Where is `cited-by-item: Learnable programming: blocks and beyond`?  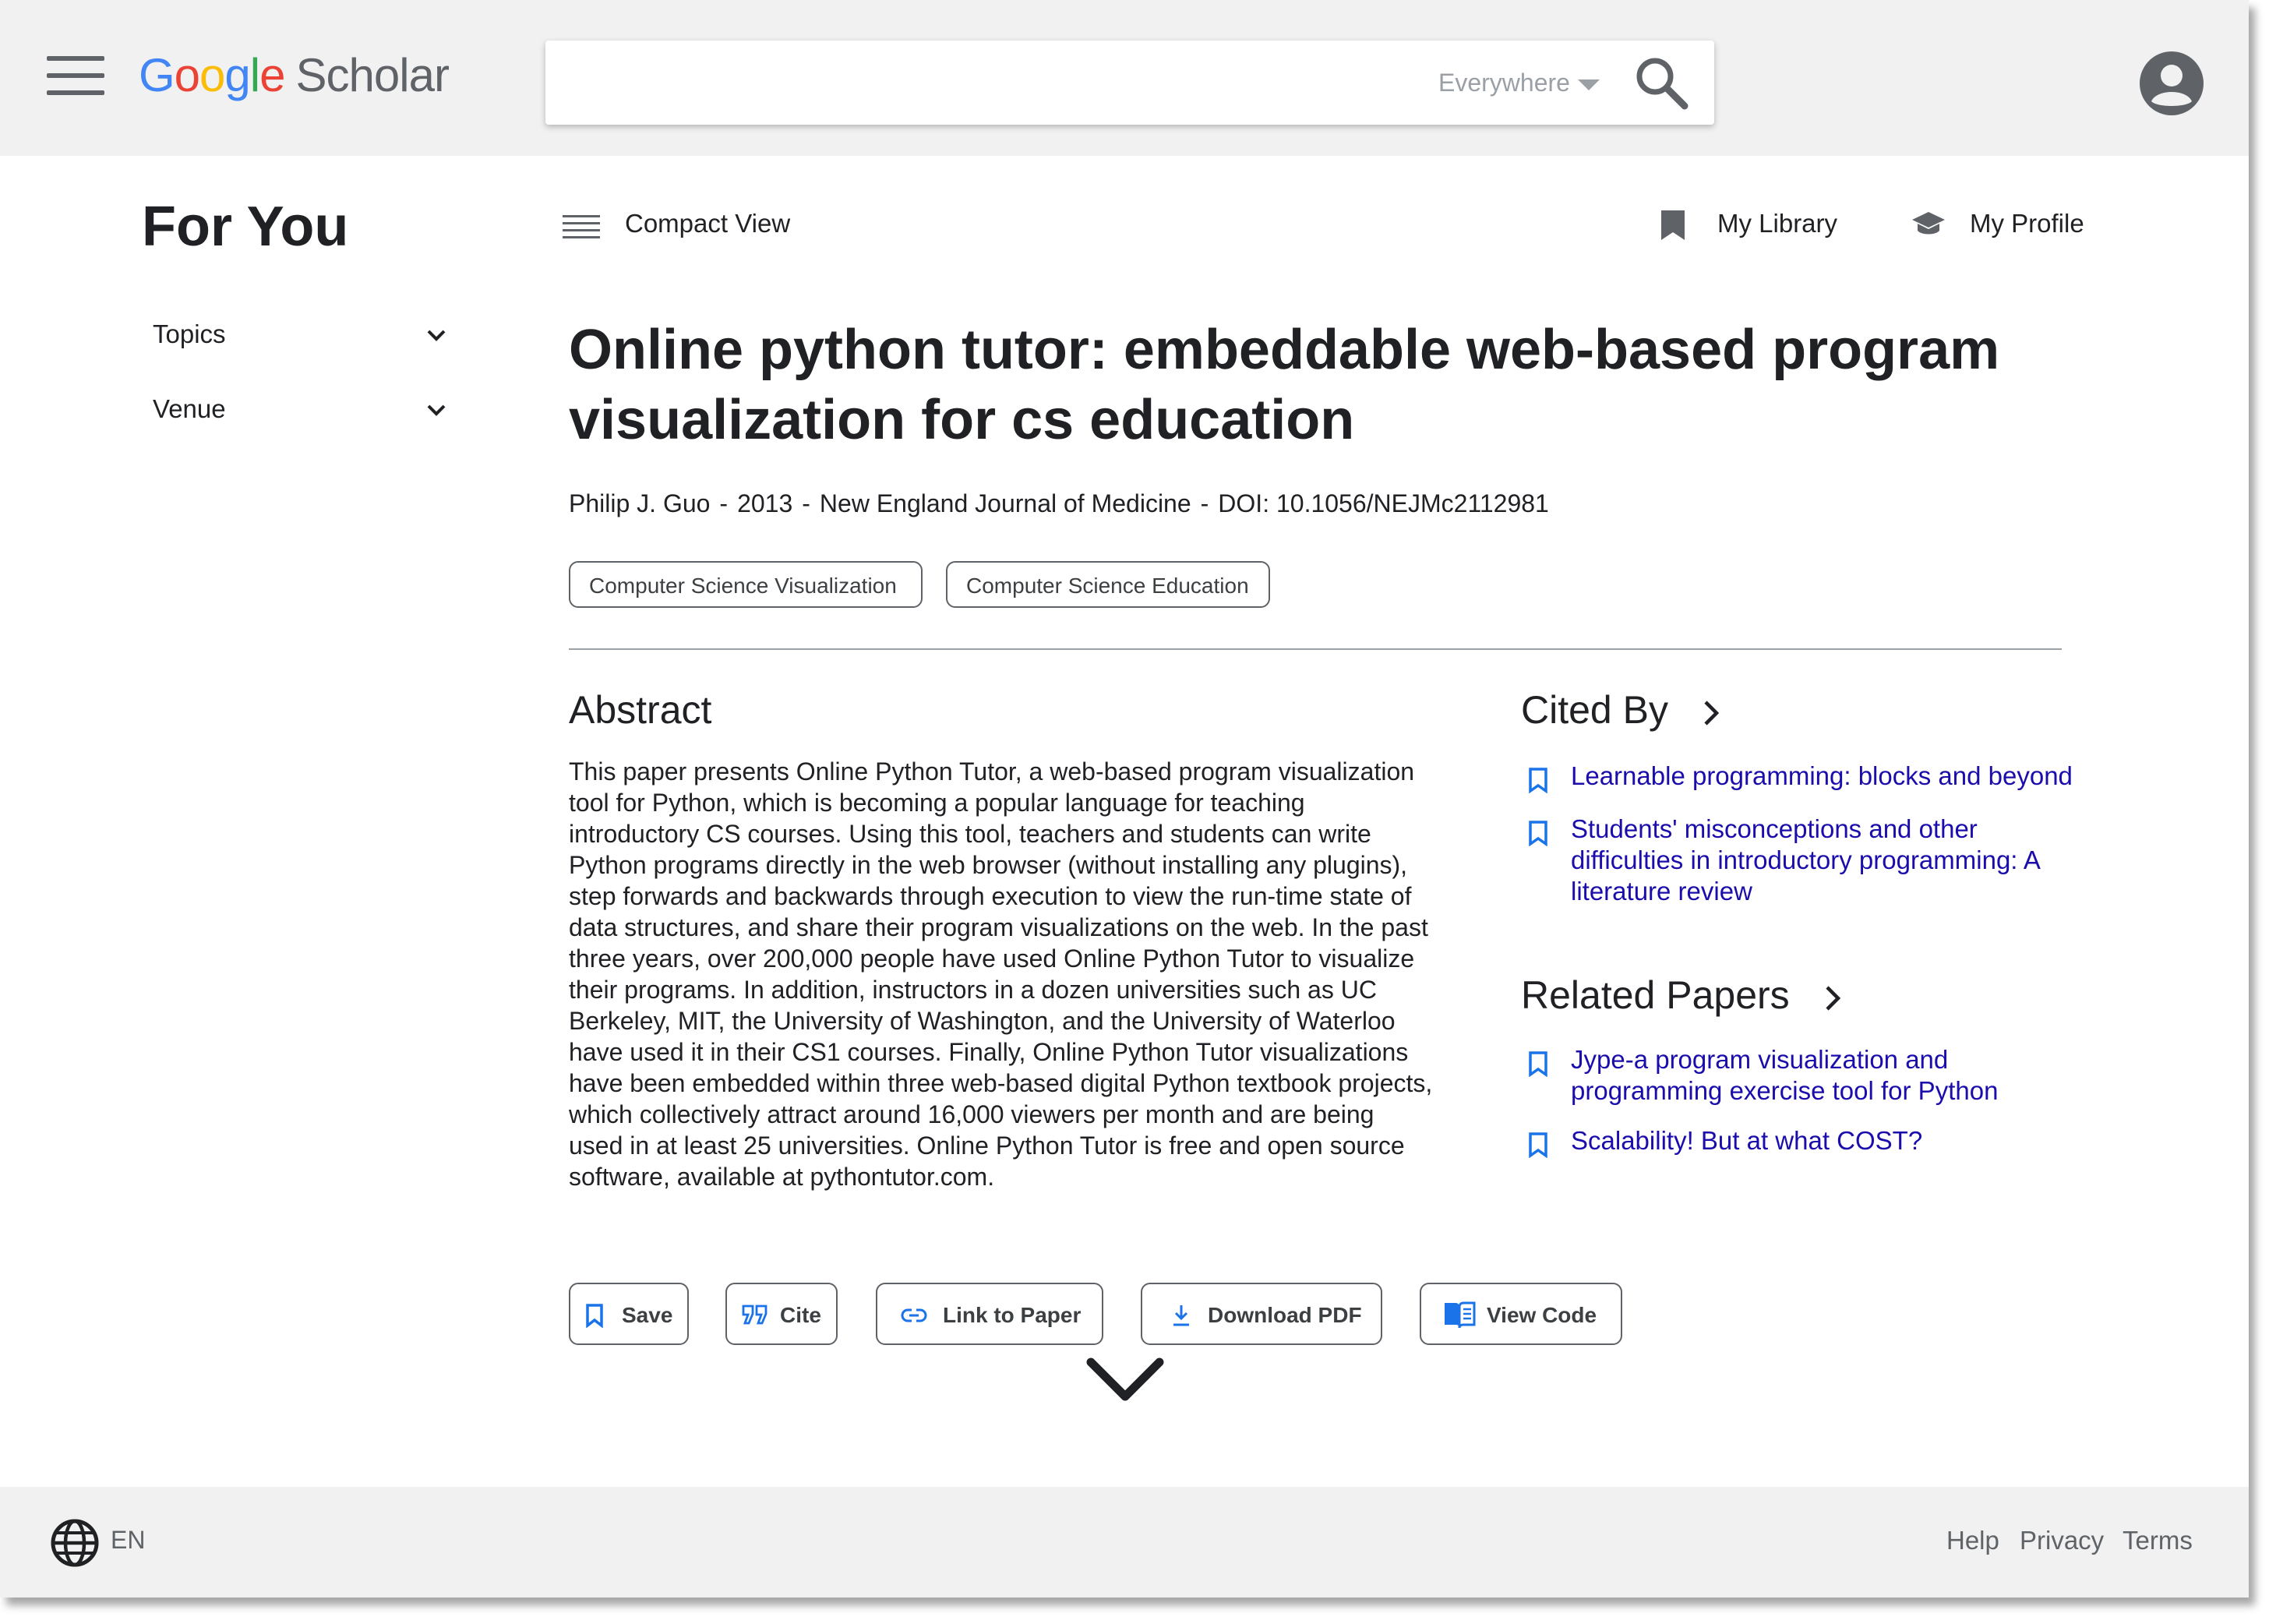 cited-by-item: Learnable programming: blocks and beyond is located at coordinates (1808, 777).